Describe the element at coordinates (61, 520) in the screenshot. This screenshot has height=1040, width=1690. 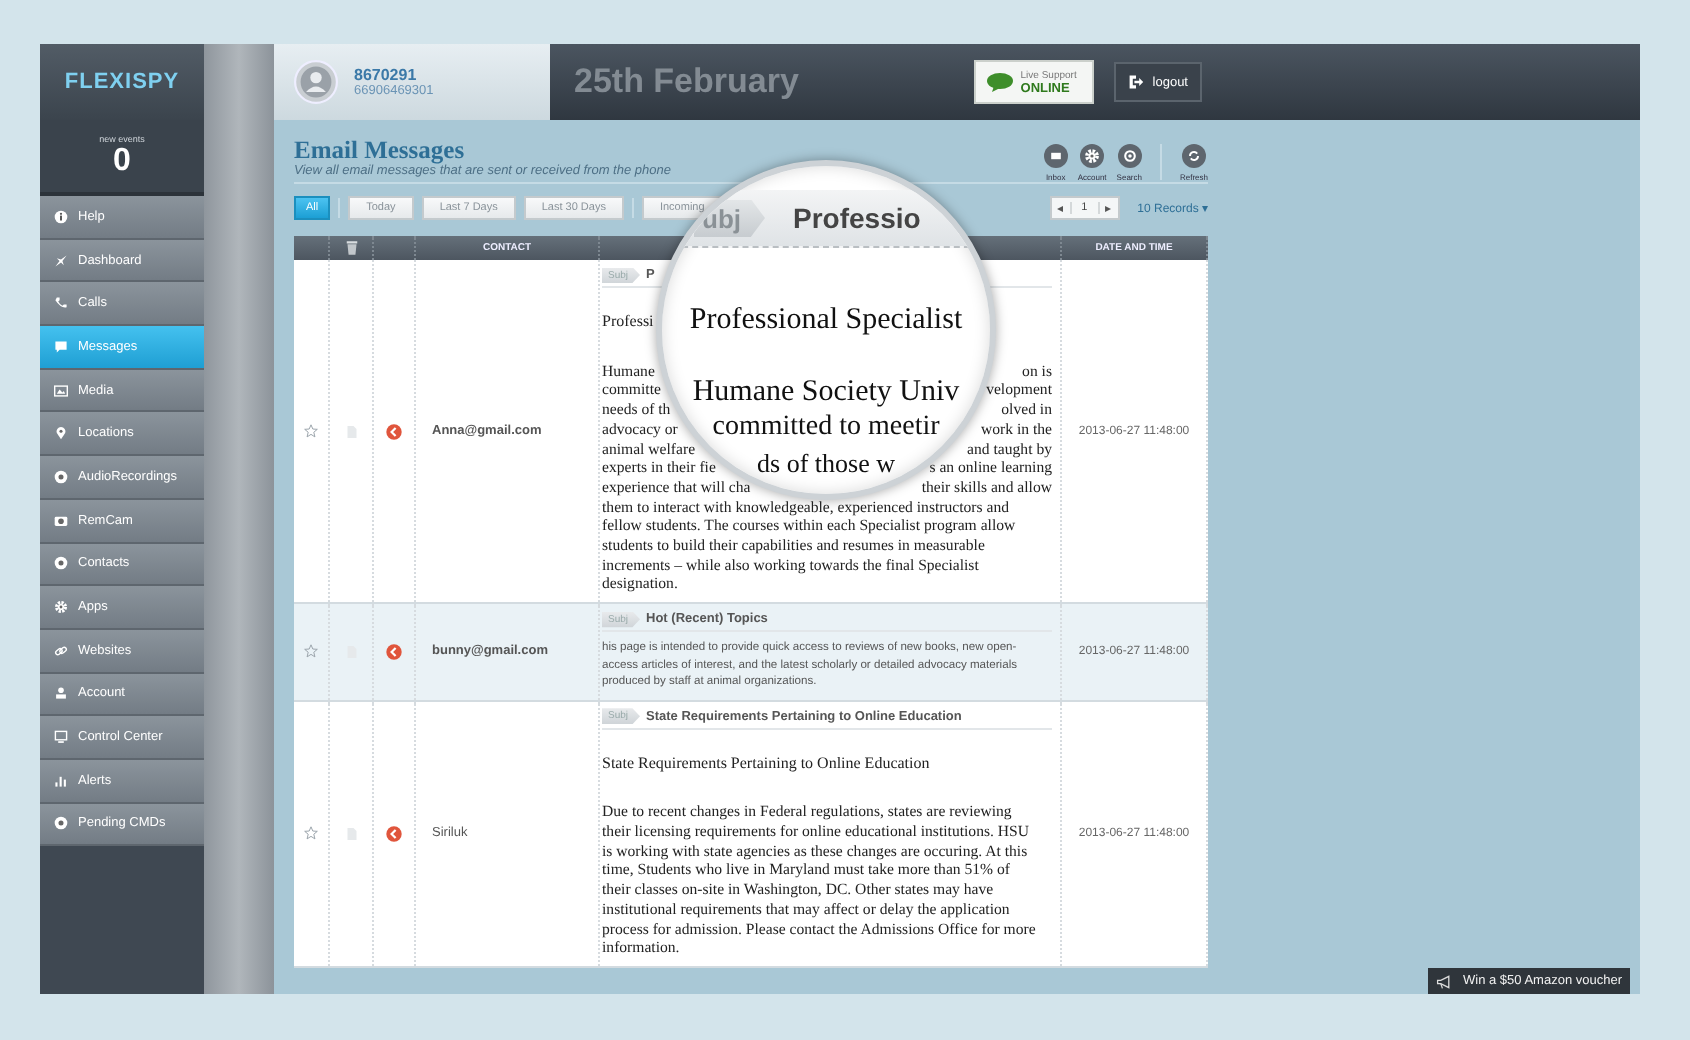
I see `camera-icon` at that location.